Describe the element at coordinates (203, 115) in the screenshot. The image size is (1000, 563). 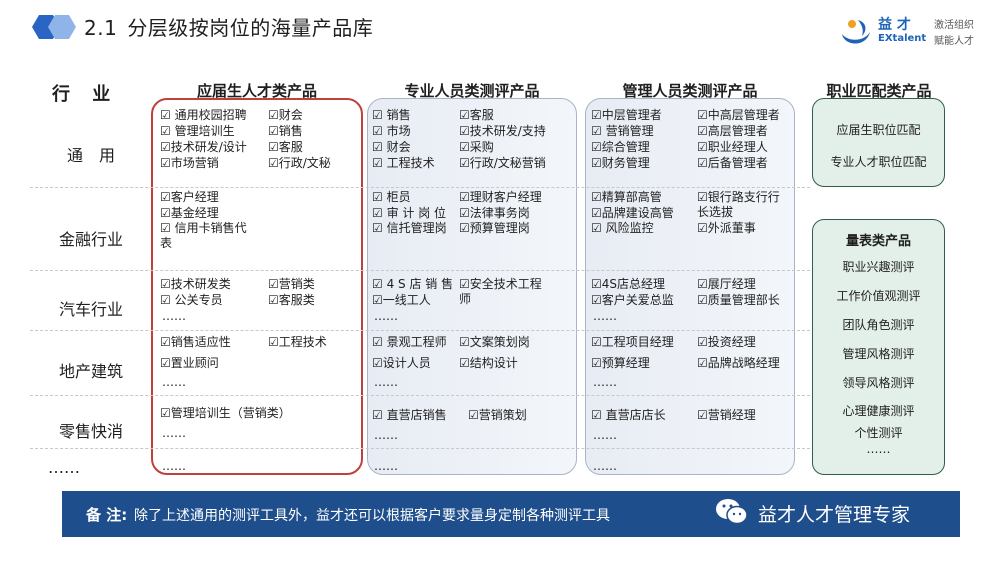
I see `list-item: ☑ 通用校园招聘` at that location.